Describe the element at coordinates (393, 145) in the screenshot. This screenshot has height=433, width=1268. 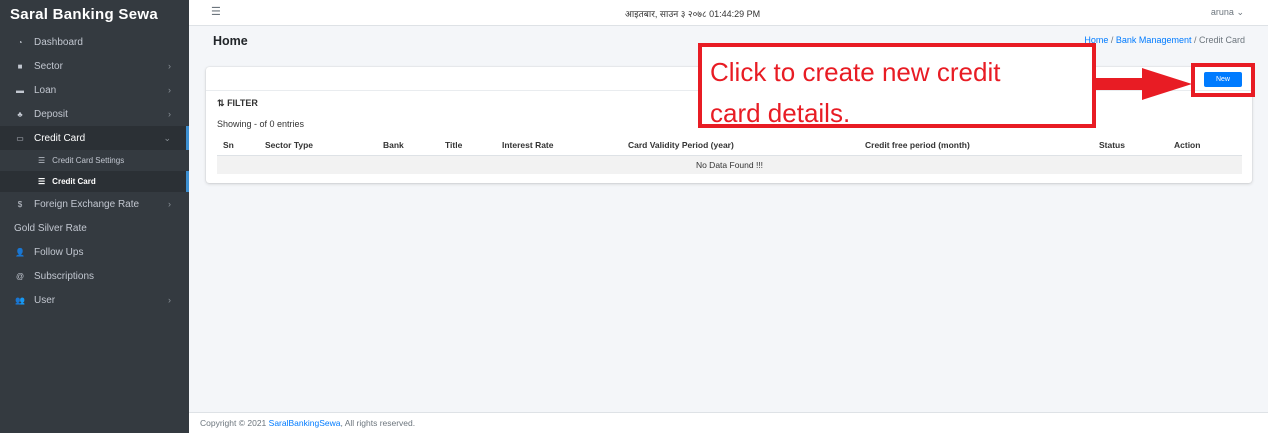
I see `column-header-bank: Bank` at that location.